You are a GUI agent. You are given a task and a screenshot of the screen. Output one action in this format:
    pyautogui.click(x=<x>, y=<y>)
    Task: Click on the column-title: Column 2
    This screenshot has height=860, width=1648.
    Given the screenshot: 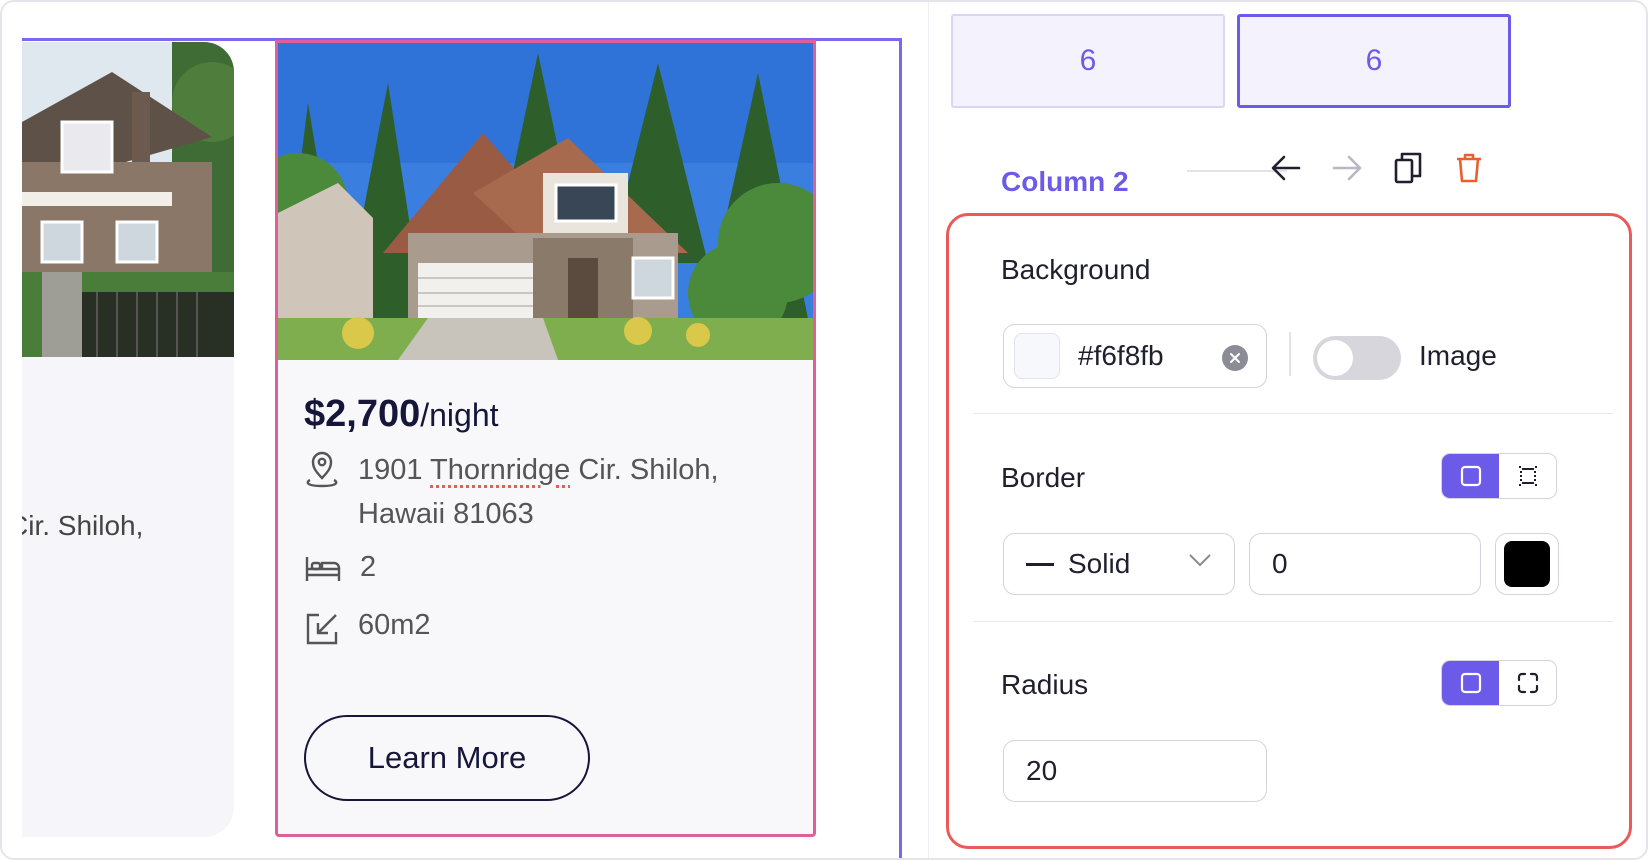 What is the action you would take?
    pyautogui.click(x=1065, y=181)
    